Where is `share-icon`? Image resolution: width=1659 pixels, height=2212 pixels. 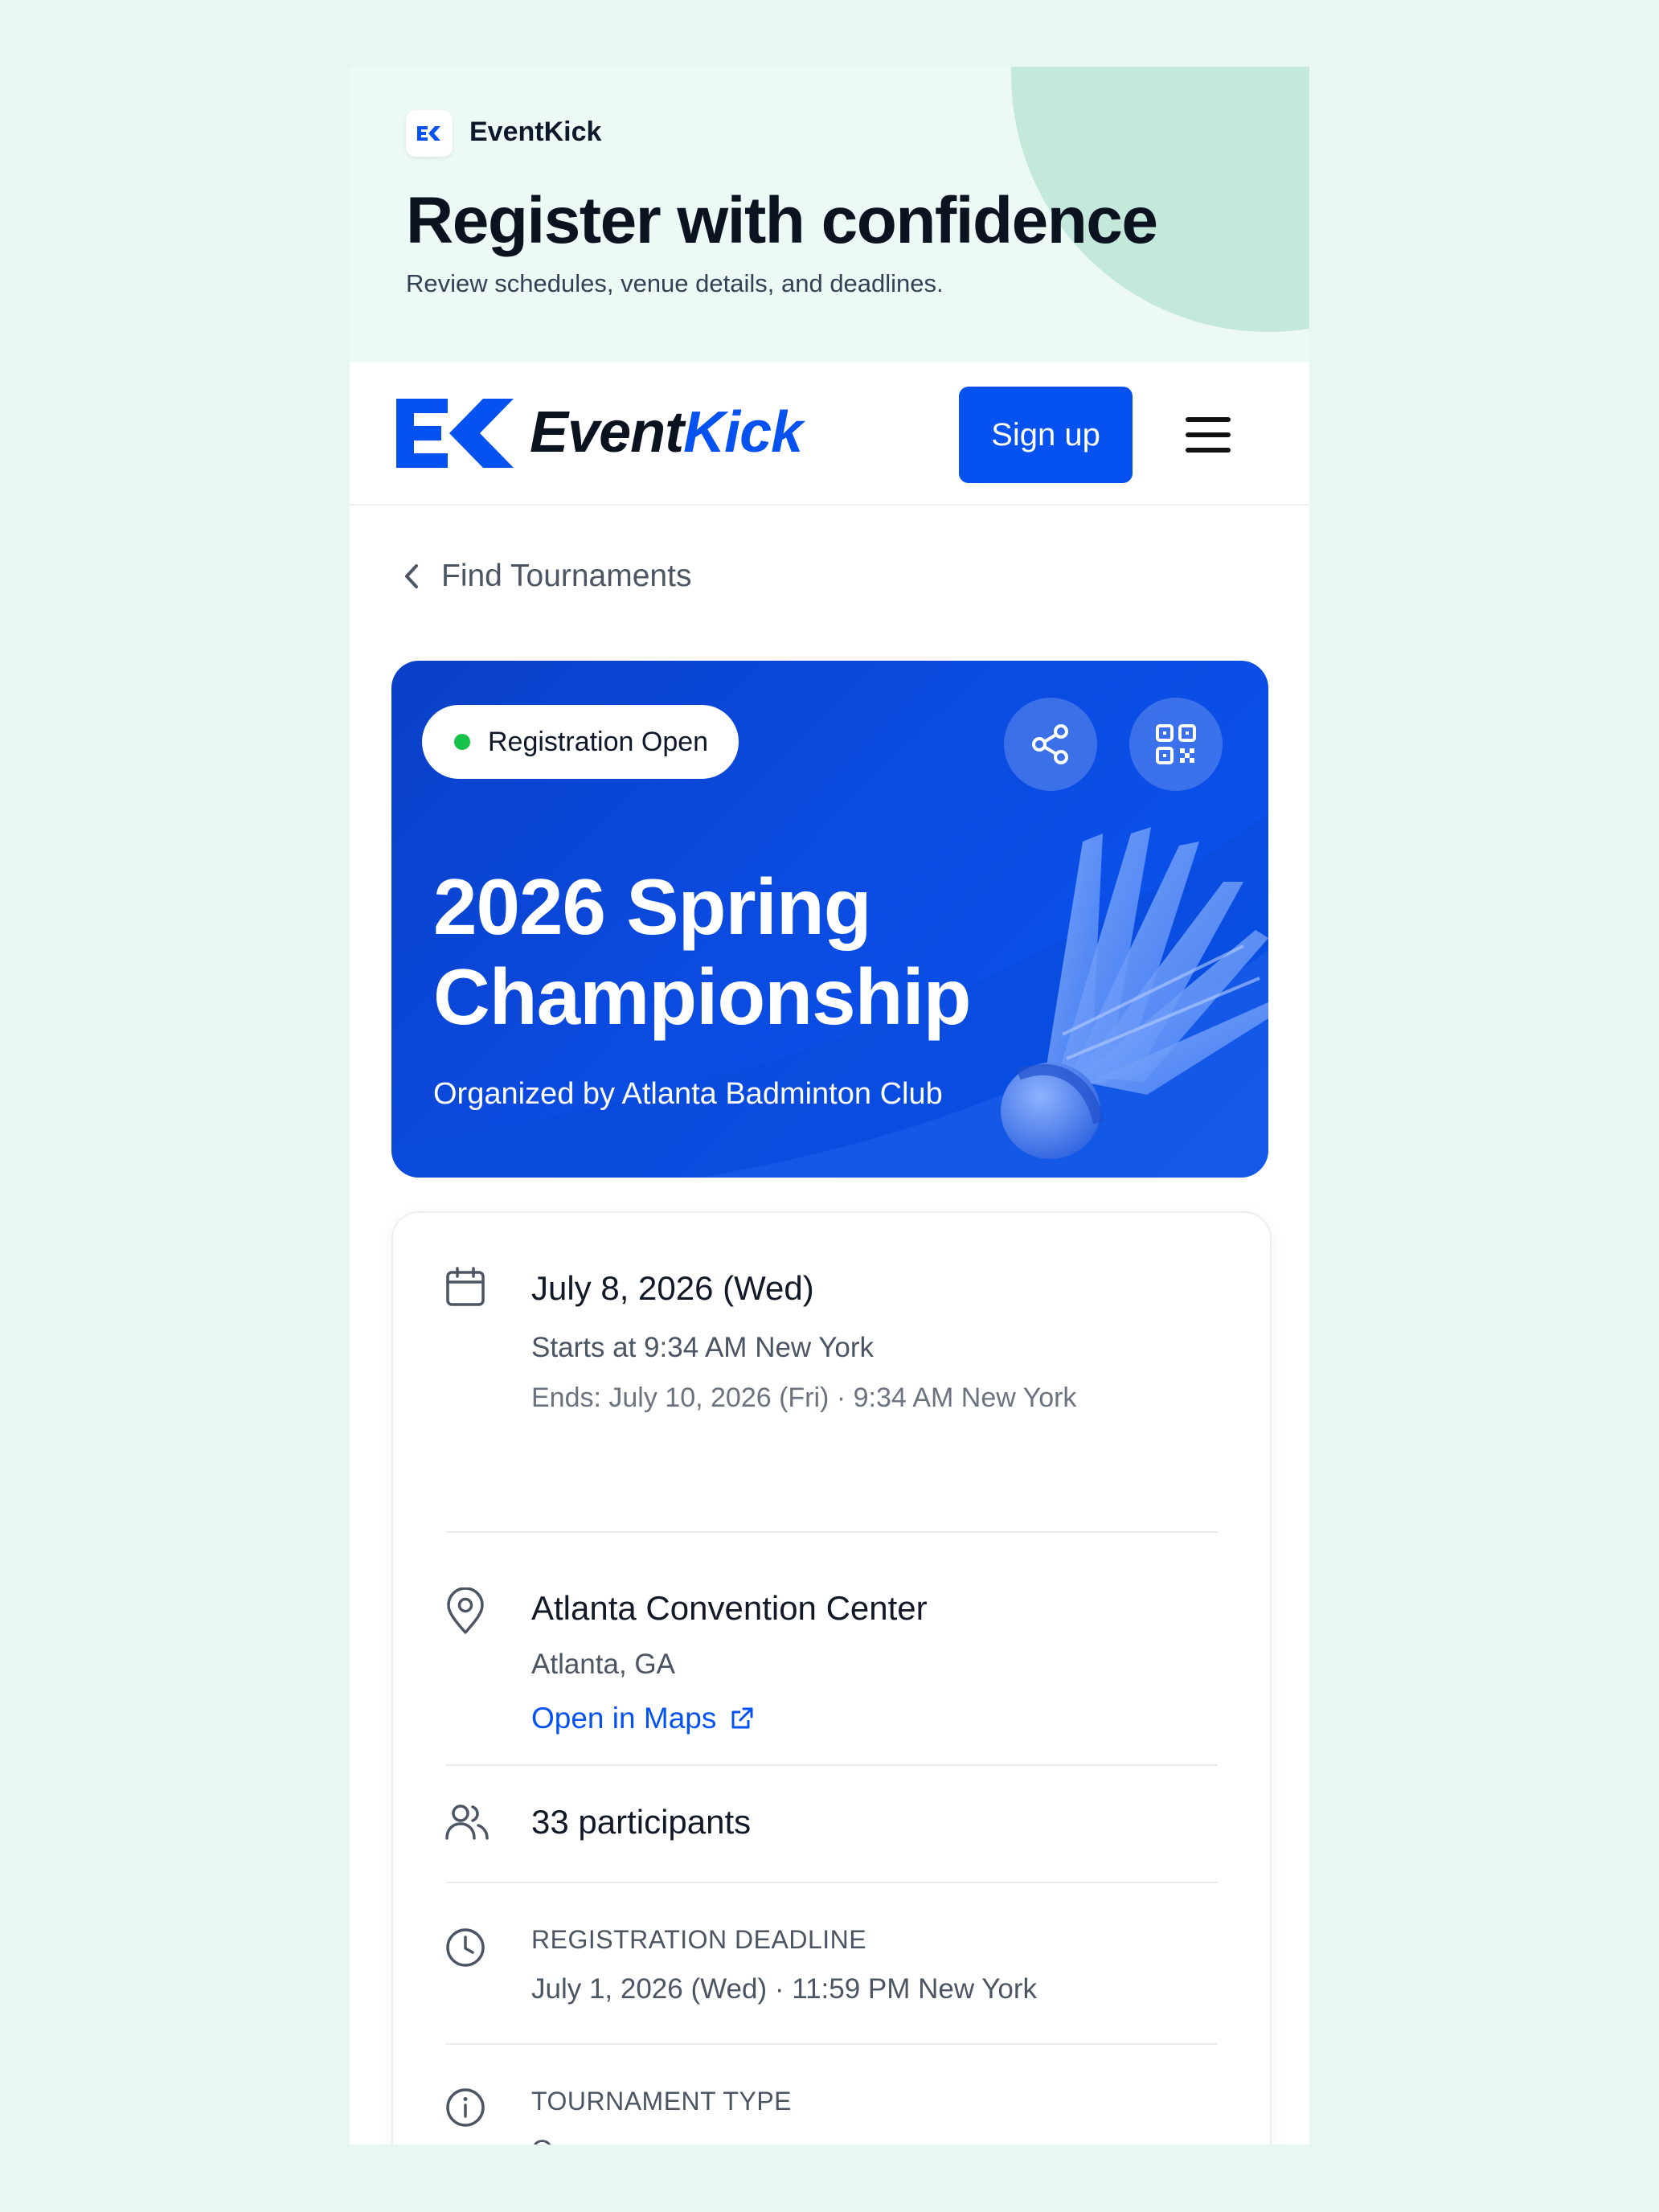 share-icon is located at coordinates (1050, 744).